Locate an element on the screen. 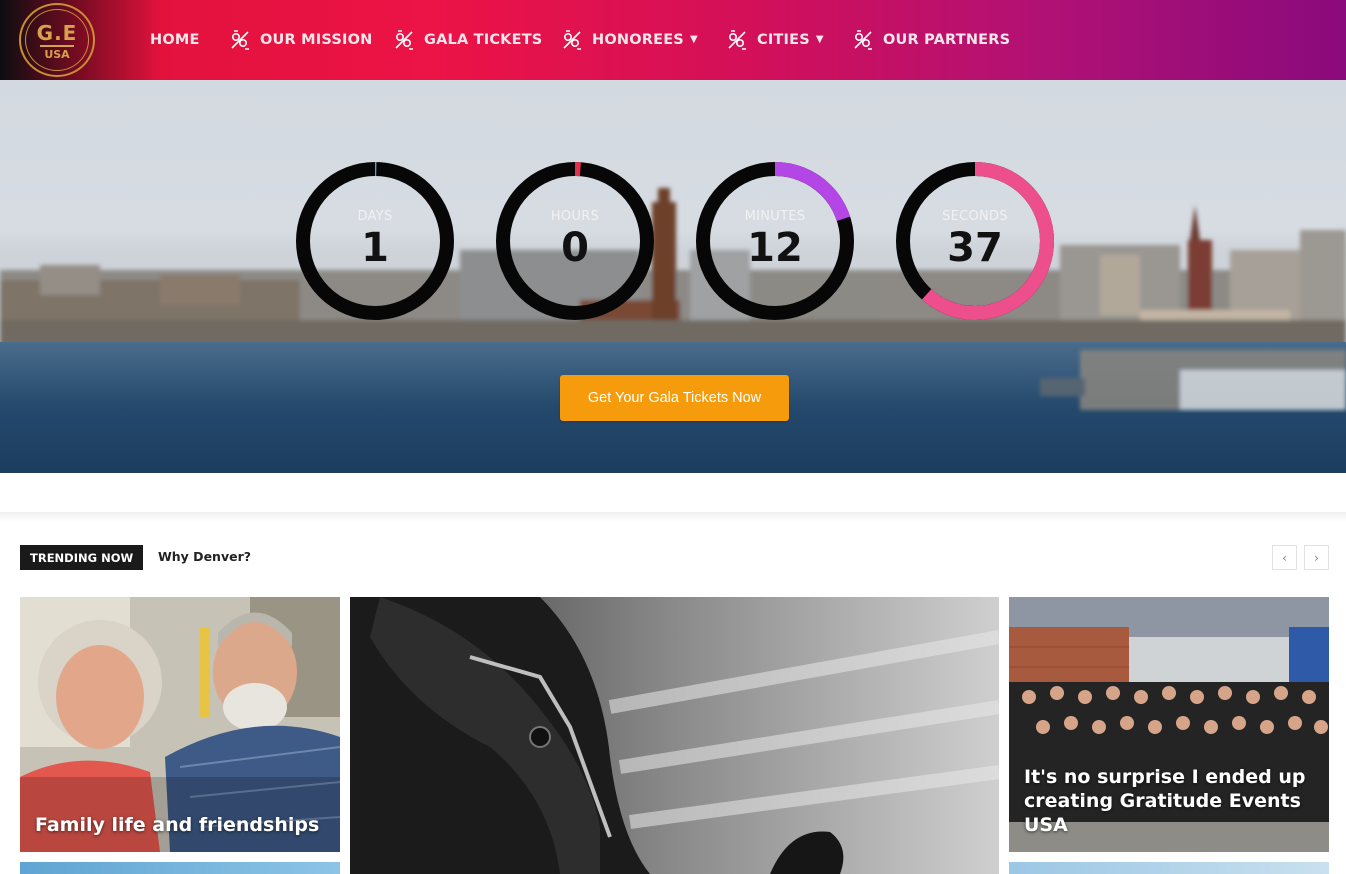 The height and width of the screenshot is (874, 1346). nav-item-our-mission: OUR MISSION is located at coordinates (300, 40).